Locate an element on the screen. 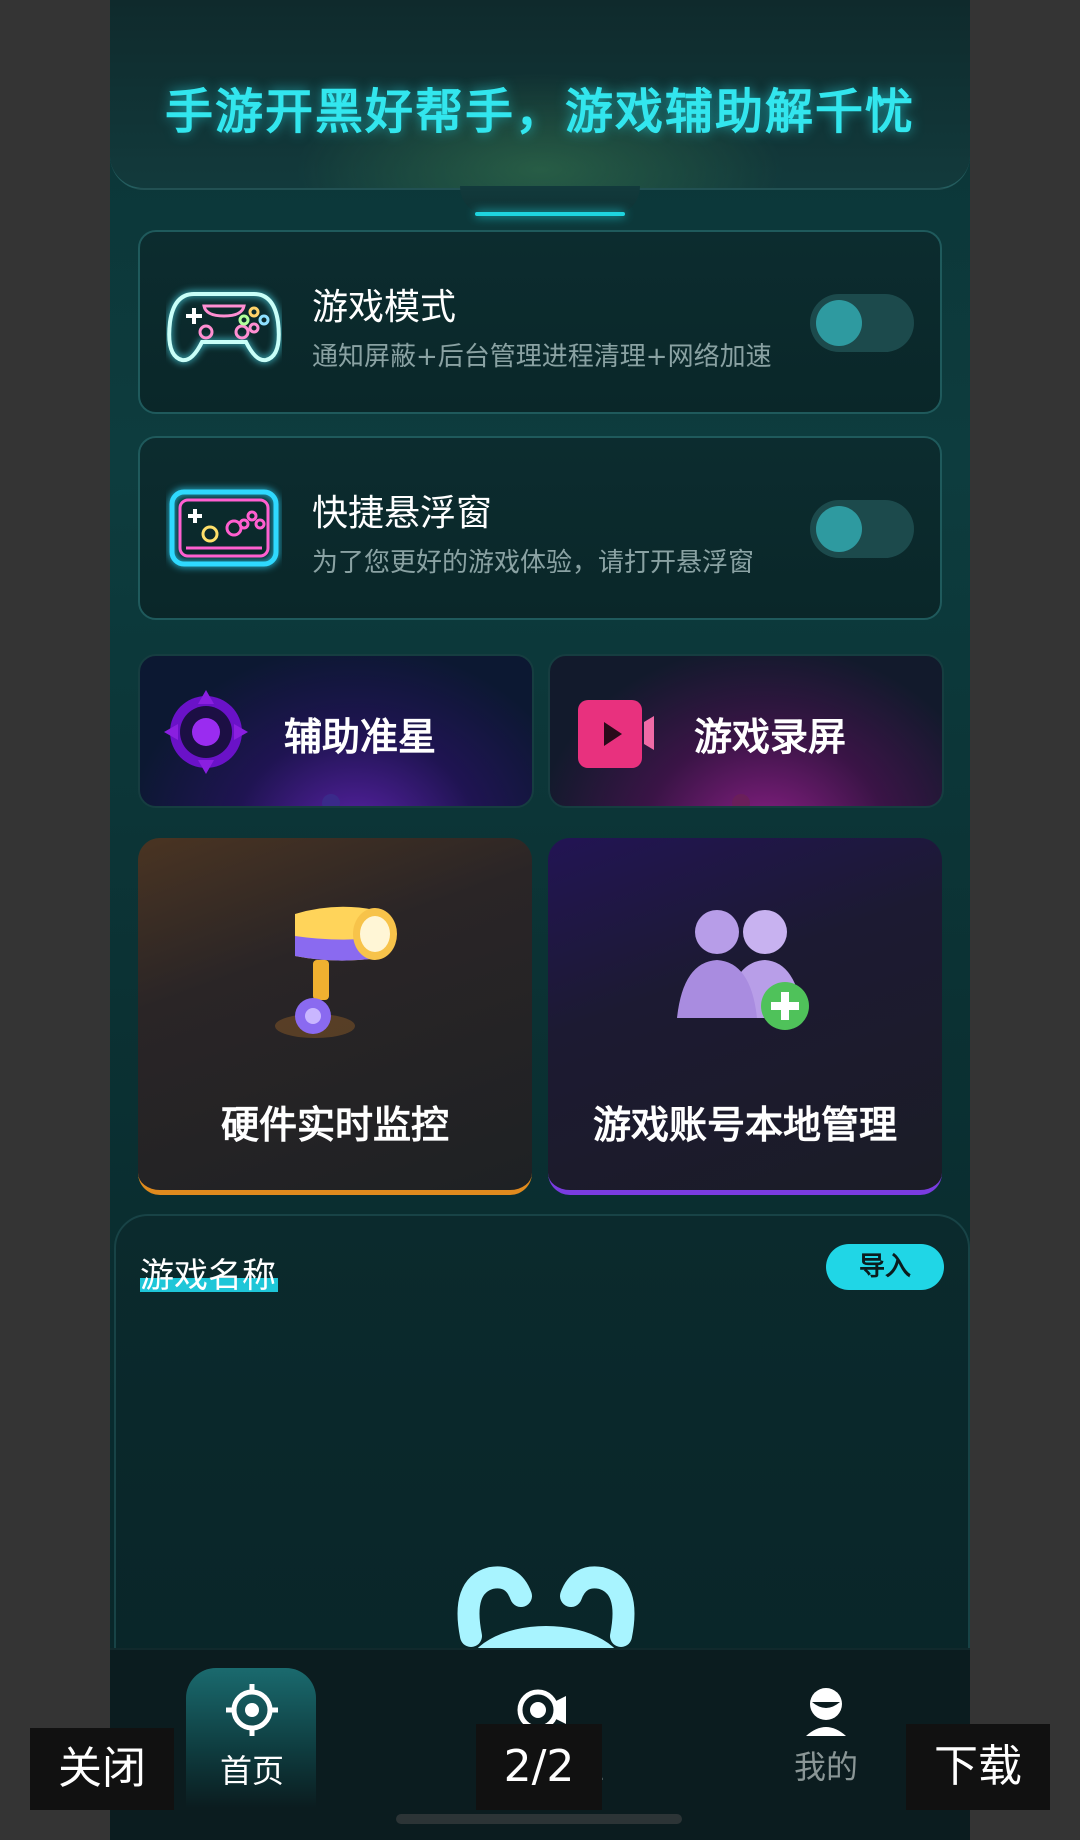 The width and height of the screenshot is (1080, 1840). hardware-monitor-card: 硬件实时监控 is located at coordinates (335, 1016).